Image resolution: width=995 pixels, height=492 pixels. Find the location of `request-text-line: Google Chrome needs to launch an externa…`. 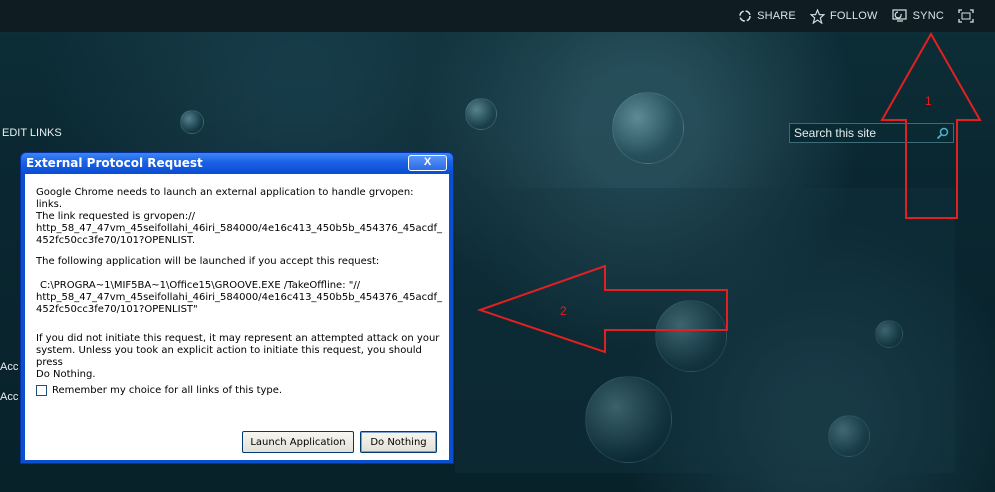

request-text-line: Google Chrome needs to launch an externa… is located at coordinates (225, 198).